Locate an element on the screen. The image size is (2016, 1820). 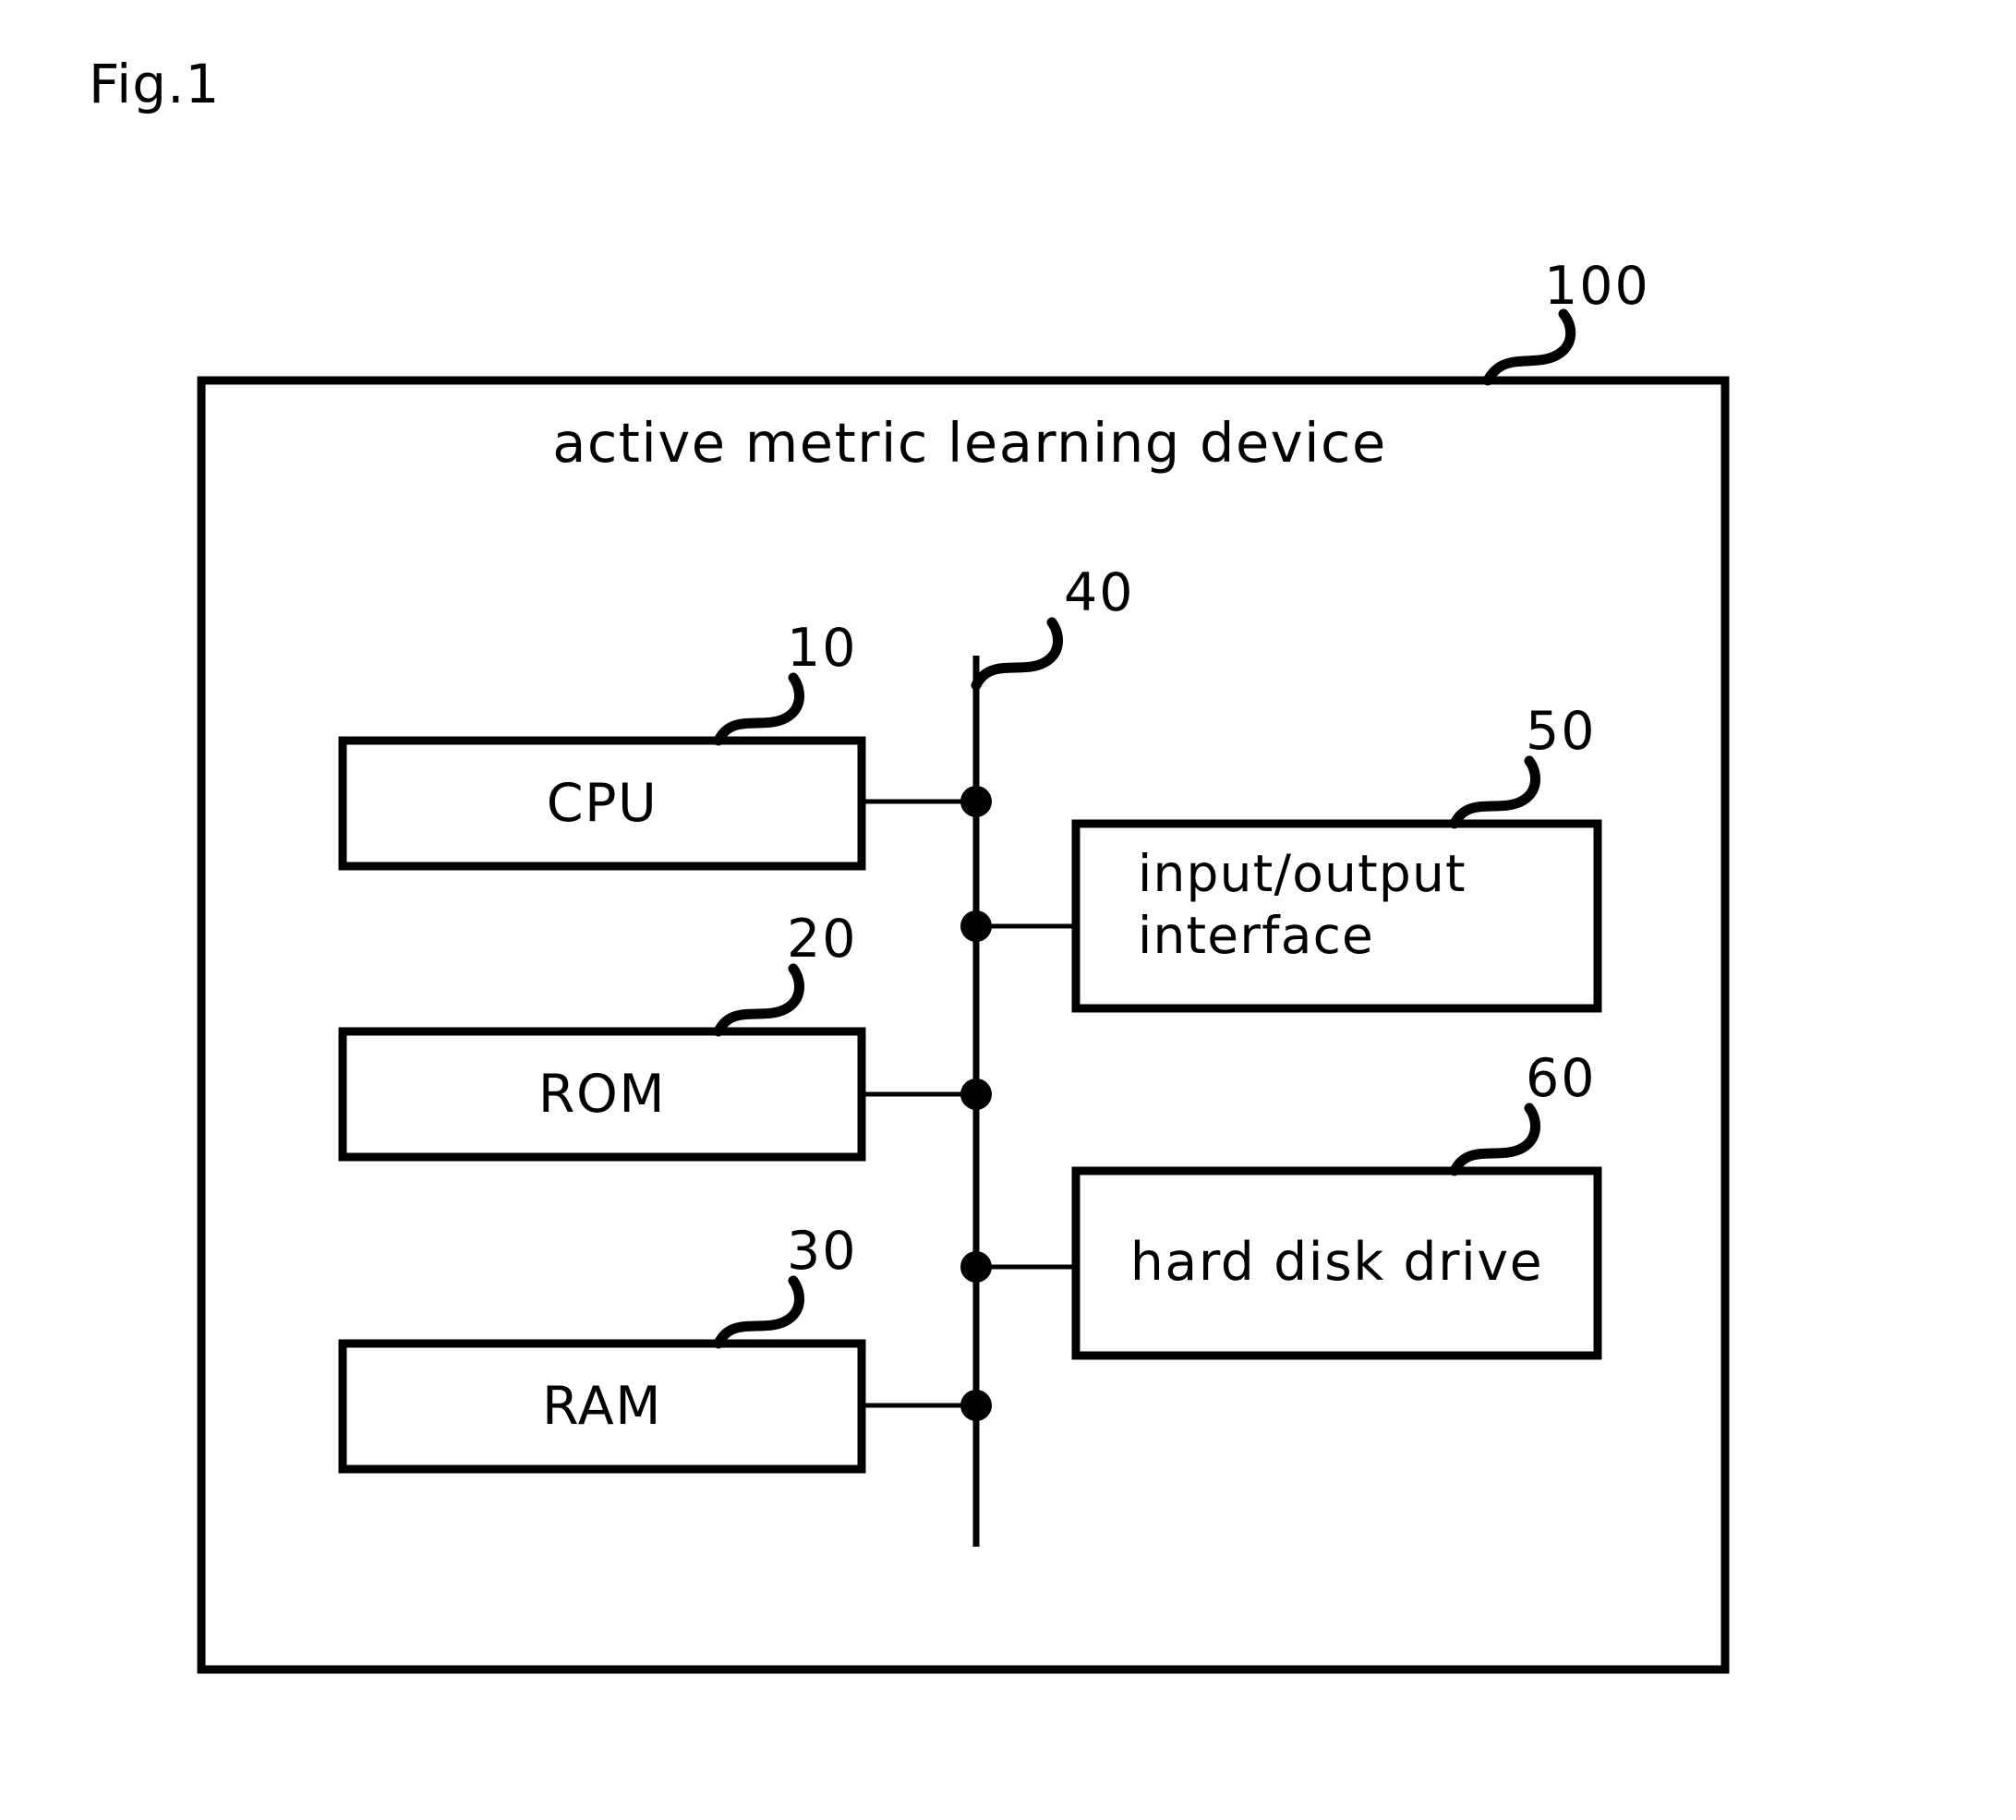
bus-junction-dot-ram is located at coordinates (976, 1405).